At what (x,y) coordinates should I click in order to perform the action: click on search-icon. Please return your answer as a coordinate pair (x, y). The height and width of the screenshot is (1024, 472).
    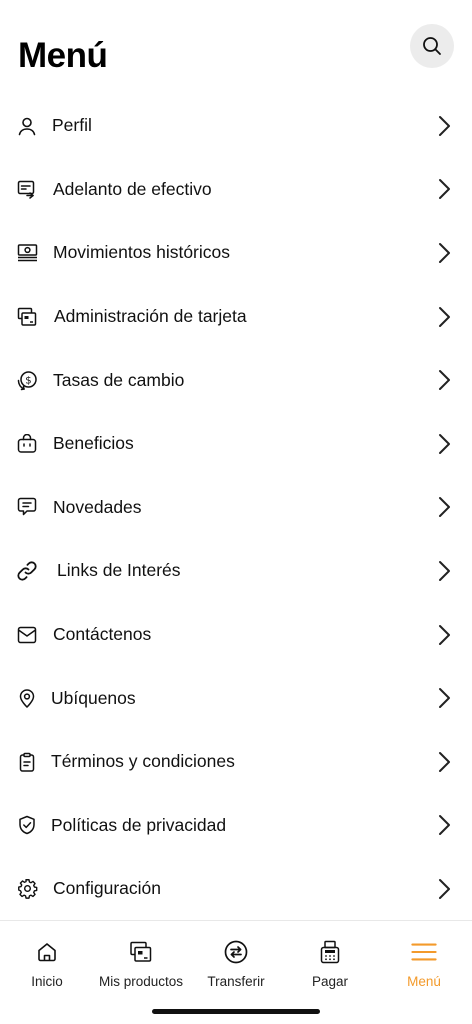
    Looking at the image, I should click on (432, 46).